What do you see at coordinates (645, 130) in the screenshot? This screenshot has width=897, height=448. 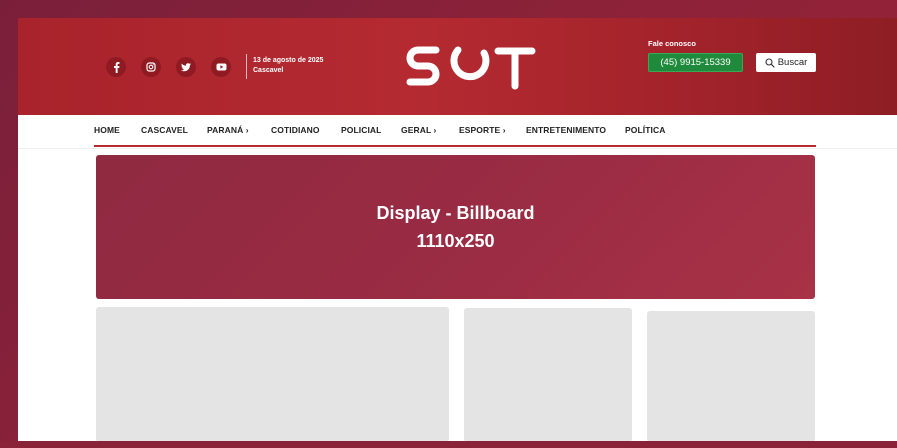 I see `nav-item-politica: POLÍTICA` at bounding box center [645, 130].